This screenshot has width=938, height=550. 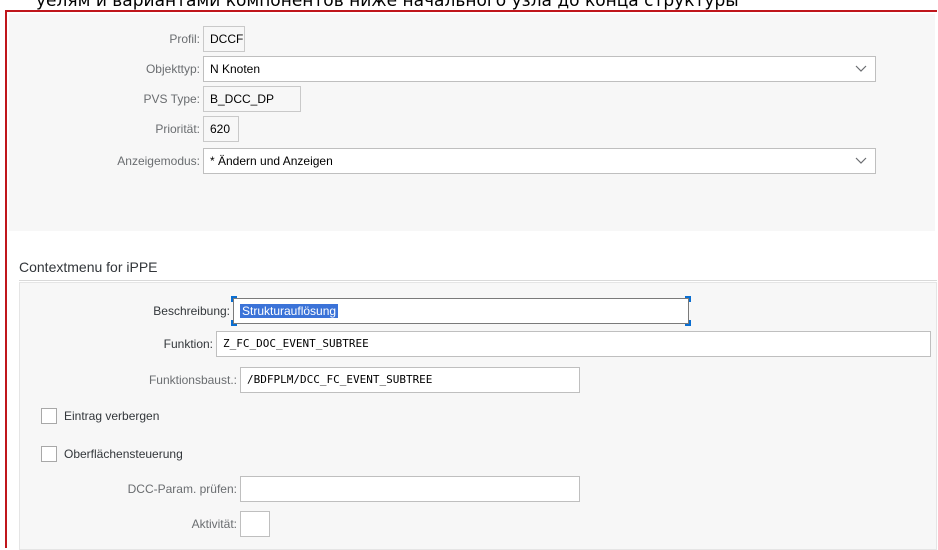 What do you see at coordinates (171, 99) in the screenshot?
I see `pvs-type-label: PVS Type:` at bounding box center [171, 99].